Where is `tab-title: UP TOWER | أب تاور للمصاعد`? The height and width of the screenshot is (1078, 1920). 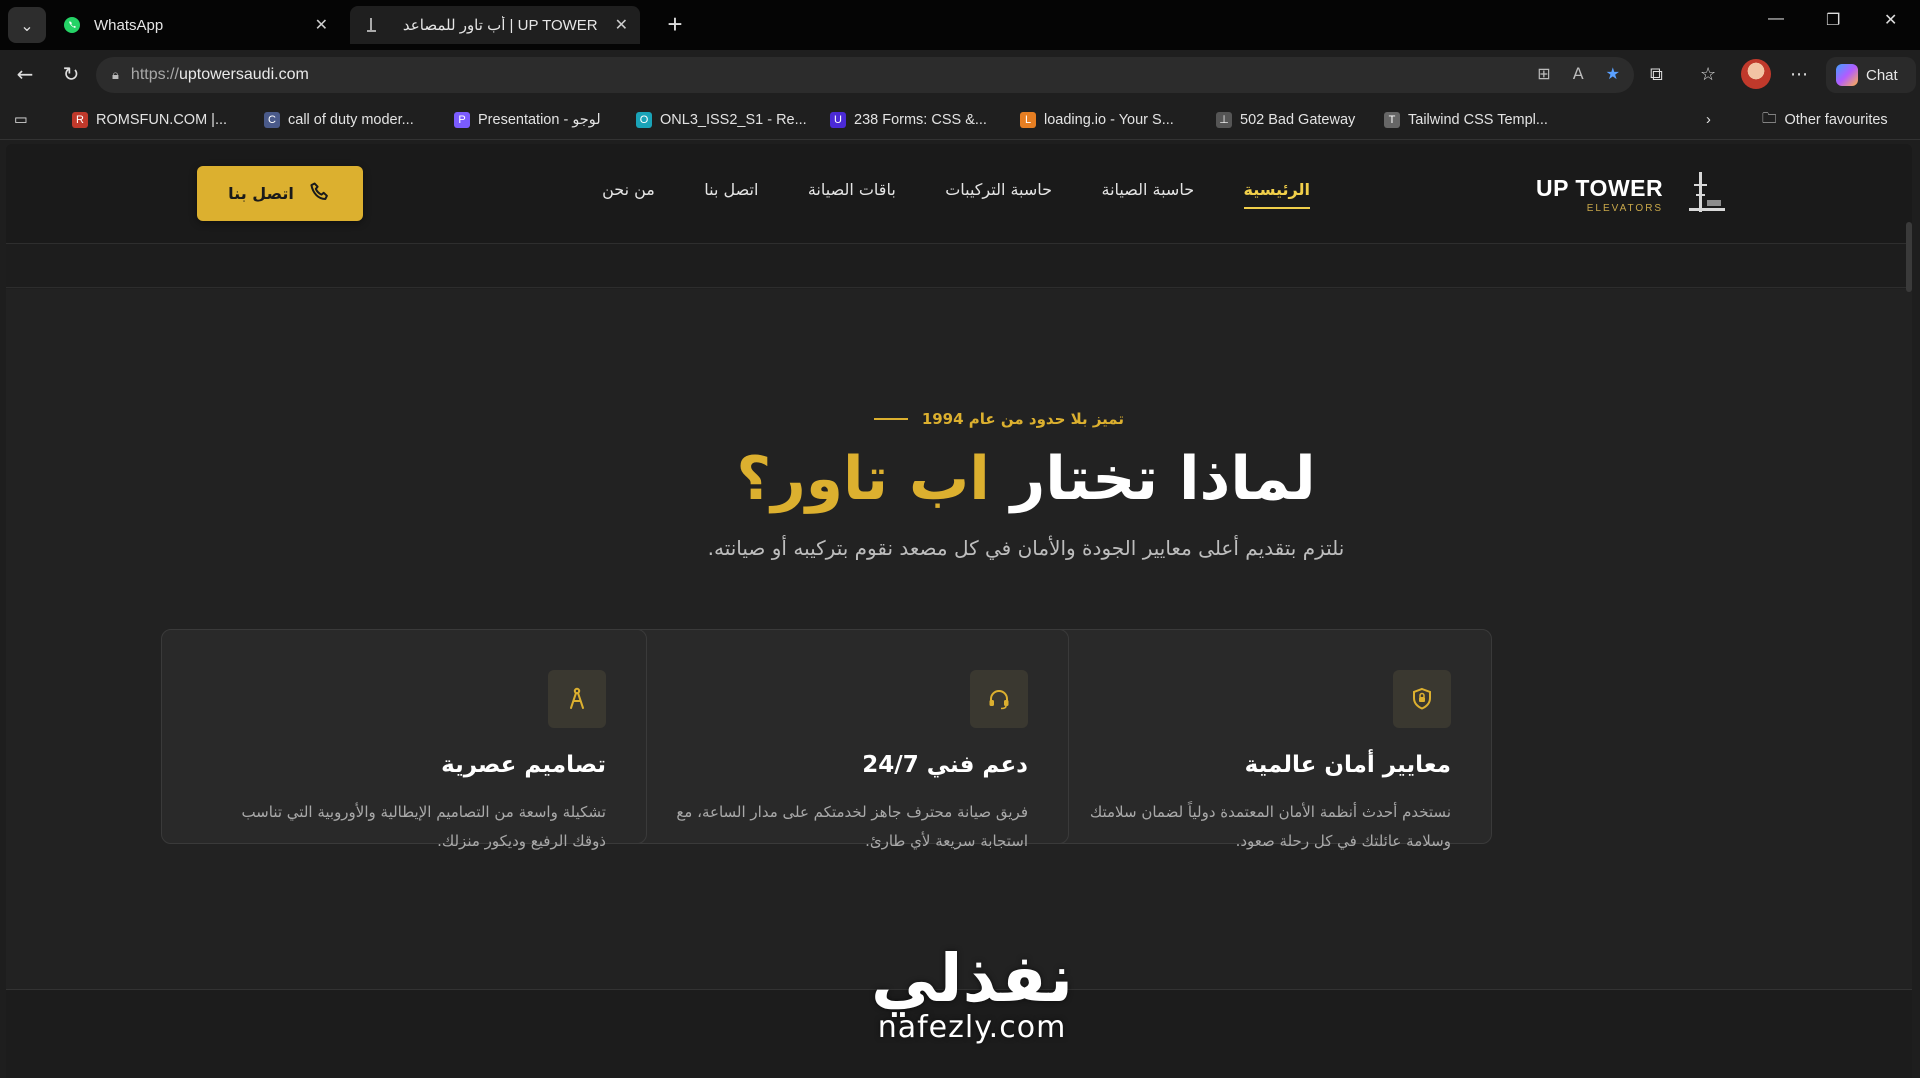 tab-title: UP TOWER | أب تاور للمصاعد is located at coordinates (500, 25).